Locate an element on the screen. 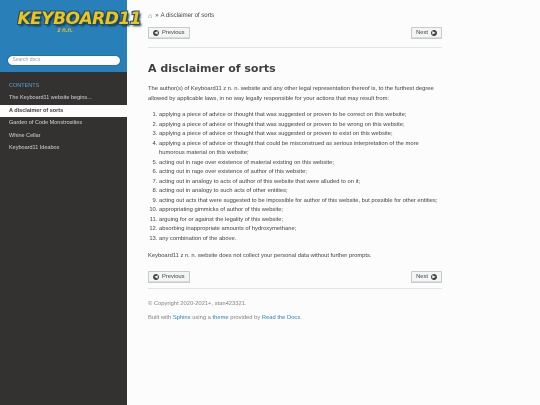 The height and width of the screenshot is (405, 540). toc-caption: CONTENTS is located at coordinates (24, 86).